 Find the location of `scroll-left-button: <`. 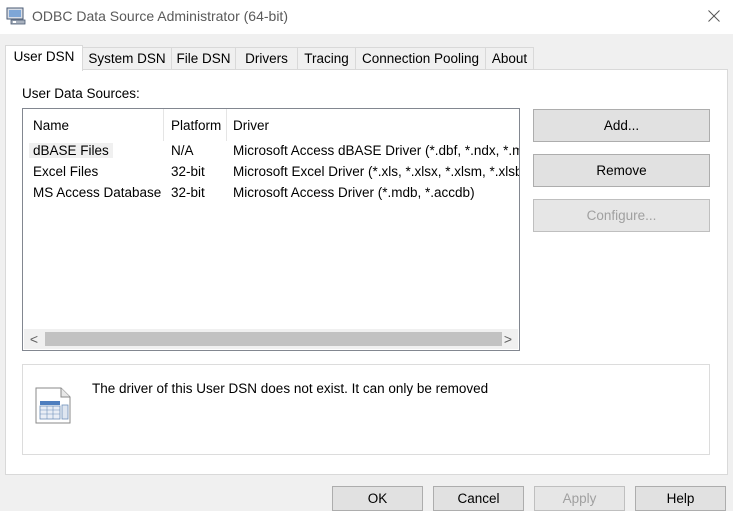

scroll-left-button: < is located at coordinates (34, 339).